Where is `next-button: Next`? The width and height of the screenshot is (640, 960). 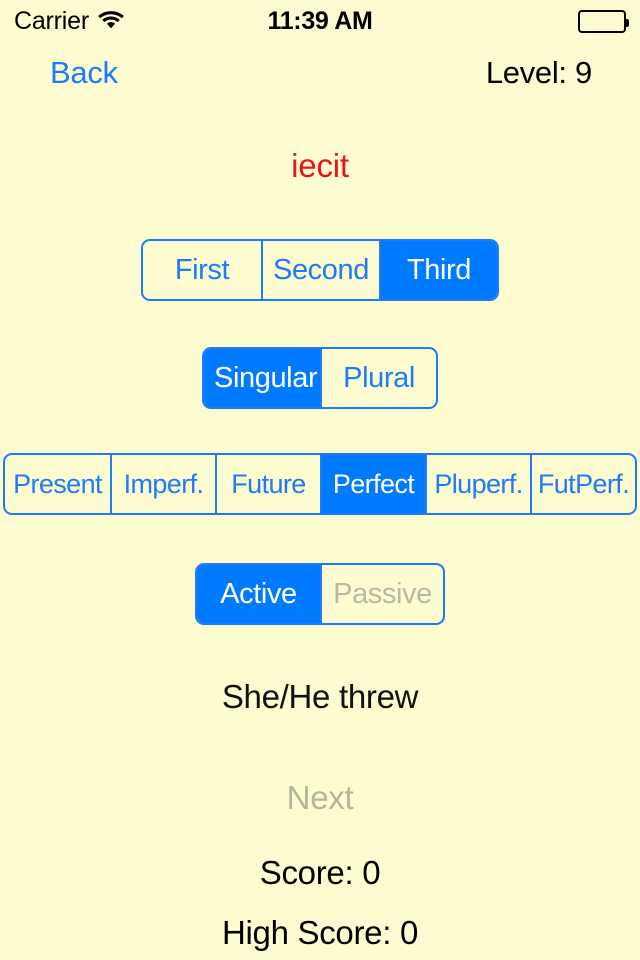
next-button: Next is located at coordinates (320, 798).